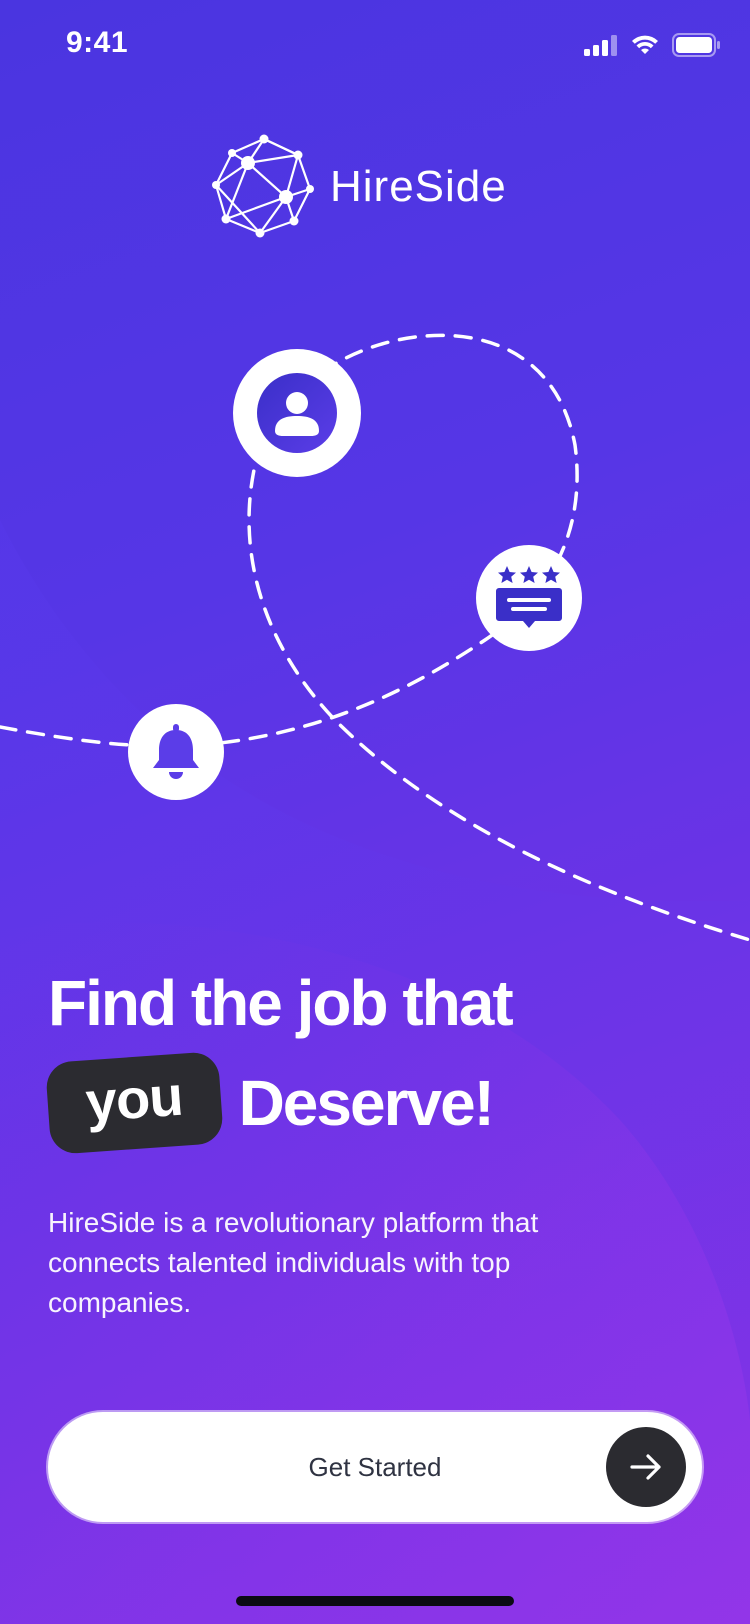 This screenshot has height=1624, width=750. I want to click on app-logo: HireSide, so click(358, 187).